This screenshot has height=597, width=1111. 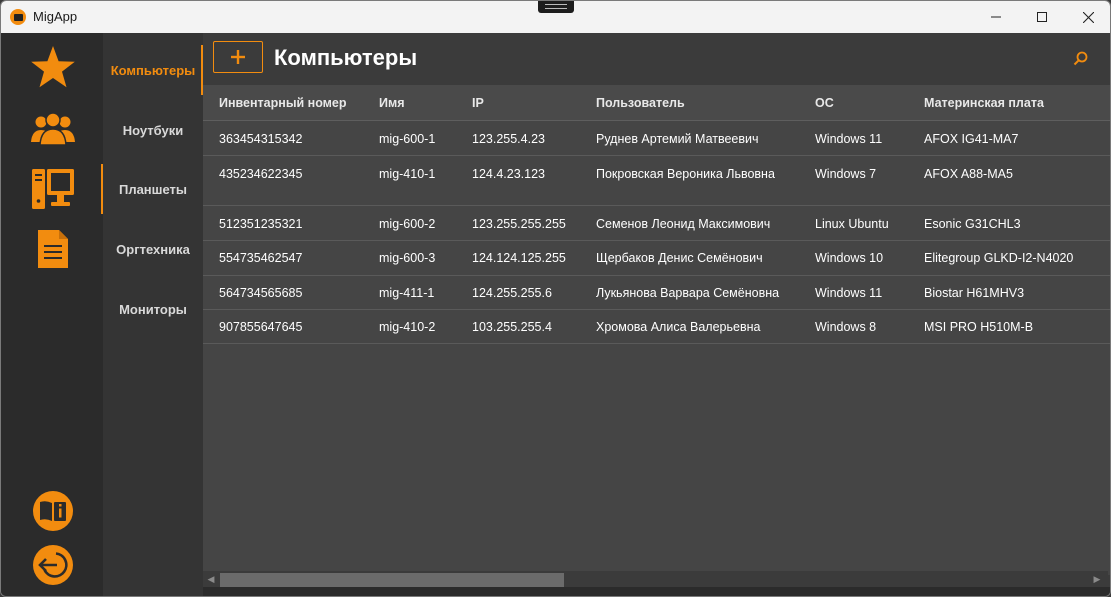 What do you see at coordinates (640, 103) in the screenshot?
I see `column-header: Пользователь` at bounding box center [640, 103].